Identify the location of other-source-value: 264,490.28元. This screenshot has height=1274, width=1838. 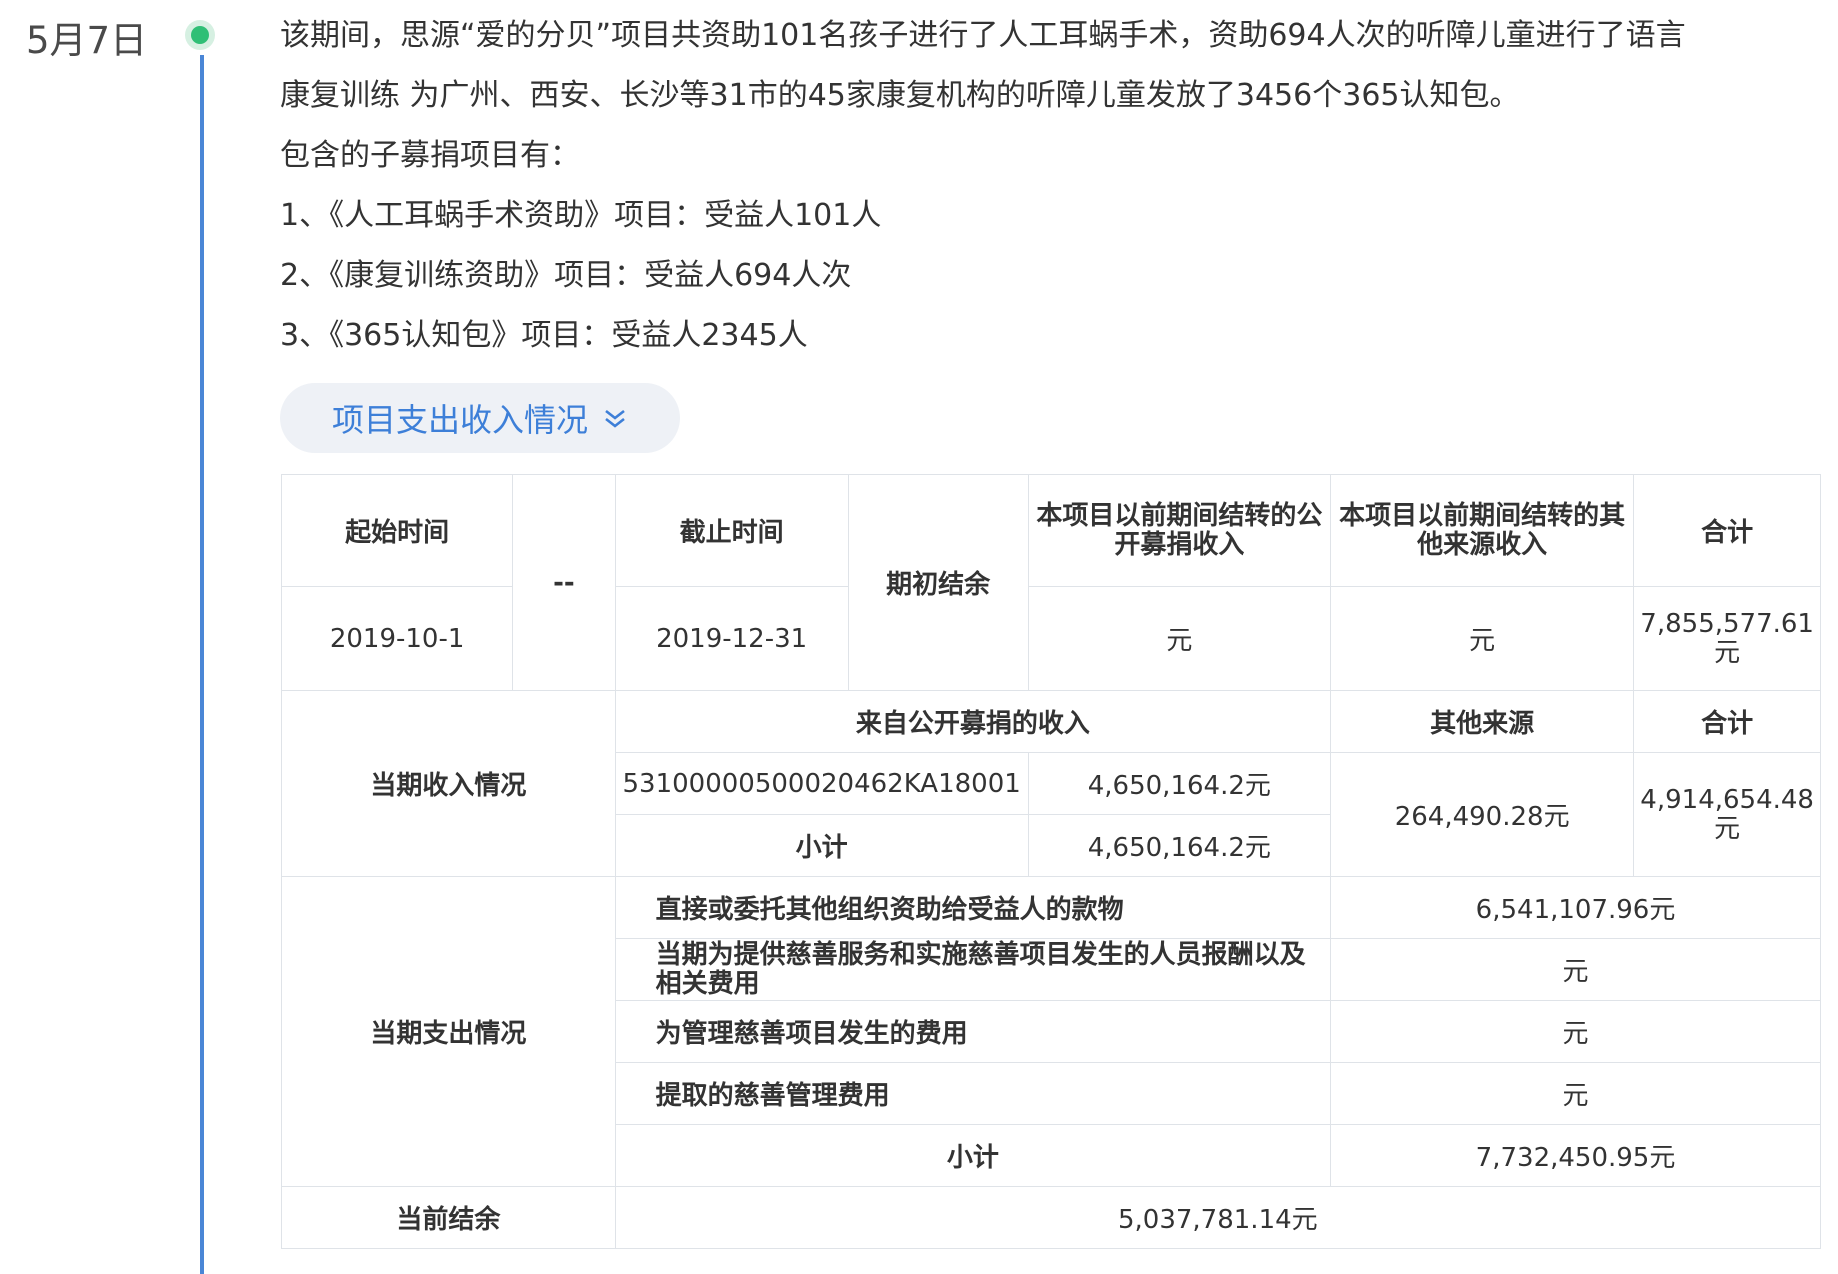
(1482, 814).